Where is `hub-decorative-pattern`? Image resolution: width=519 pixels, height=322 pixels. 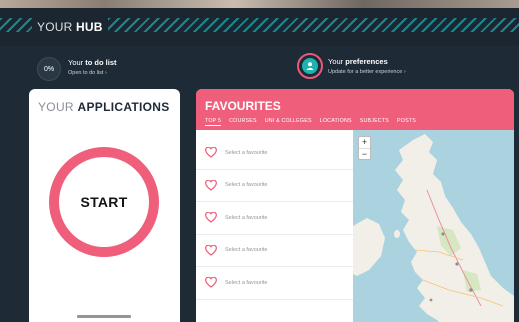
hub-decorative-pattern is located at coordinates (313, 25).